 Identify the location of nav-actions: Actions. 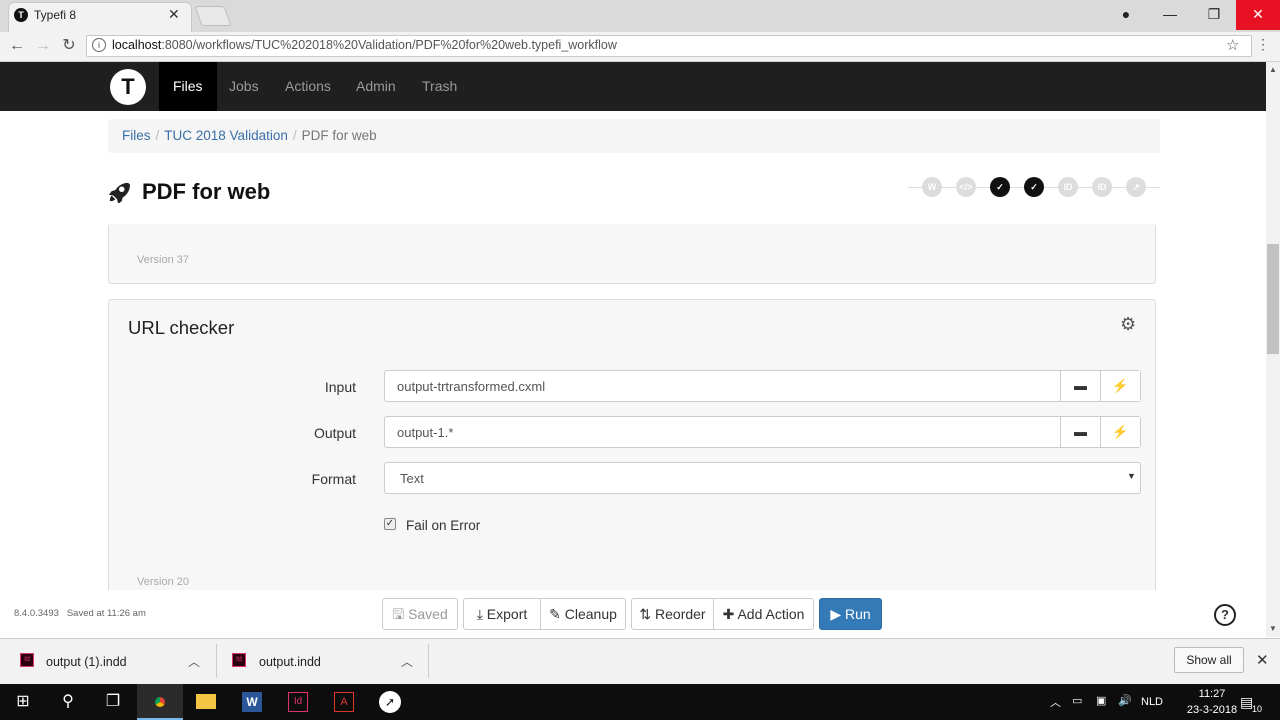
(308, 86).